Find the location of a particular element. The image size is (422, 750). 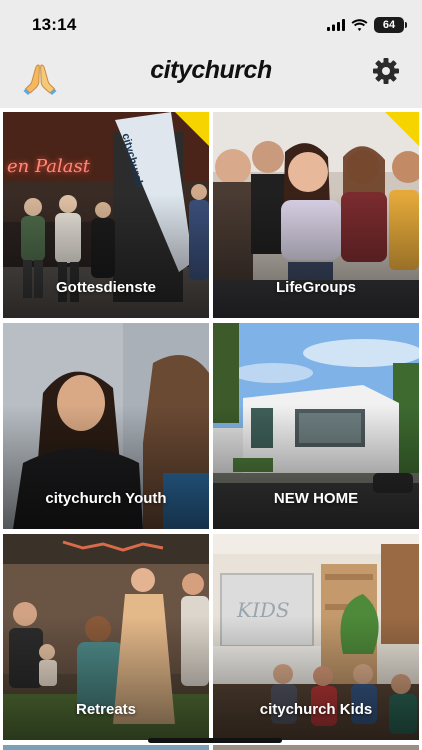

home-indicator is located at coordinates (215, 740).